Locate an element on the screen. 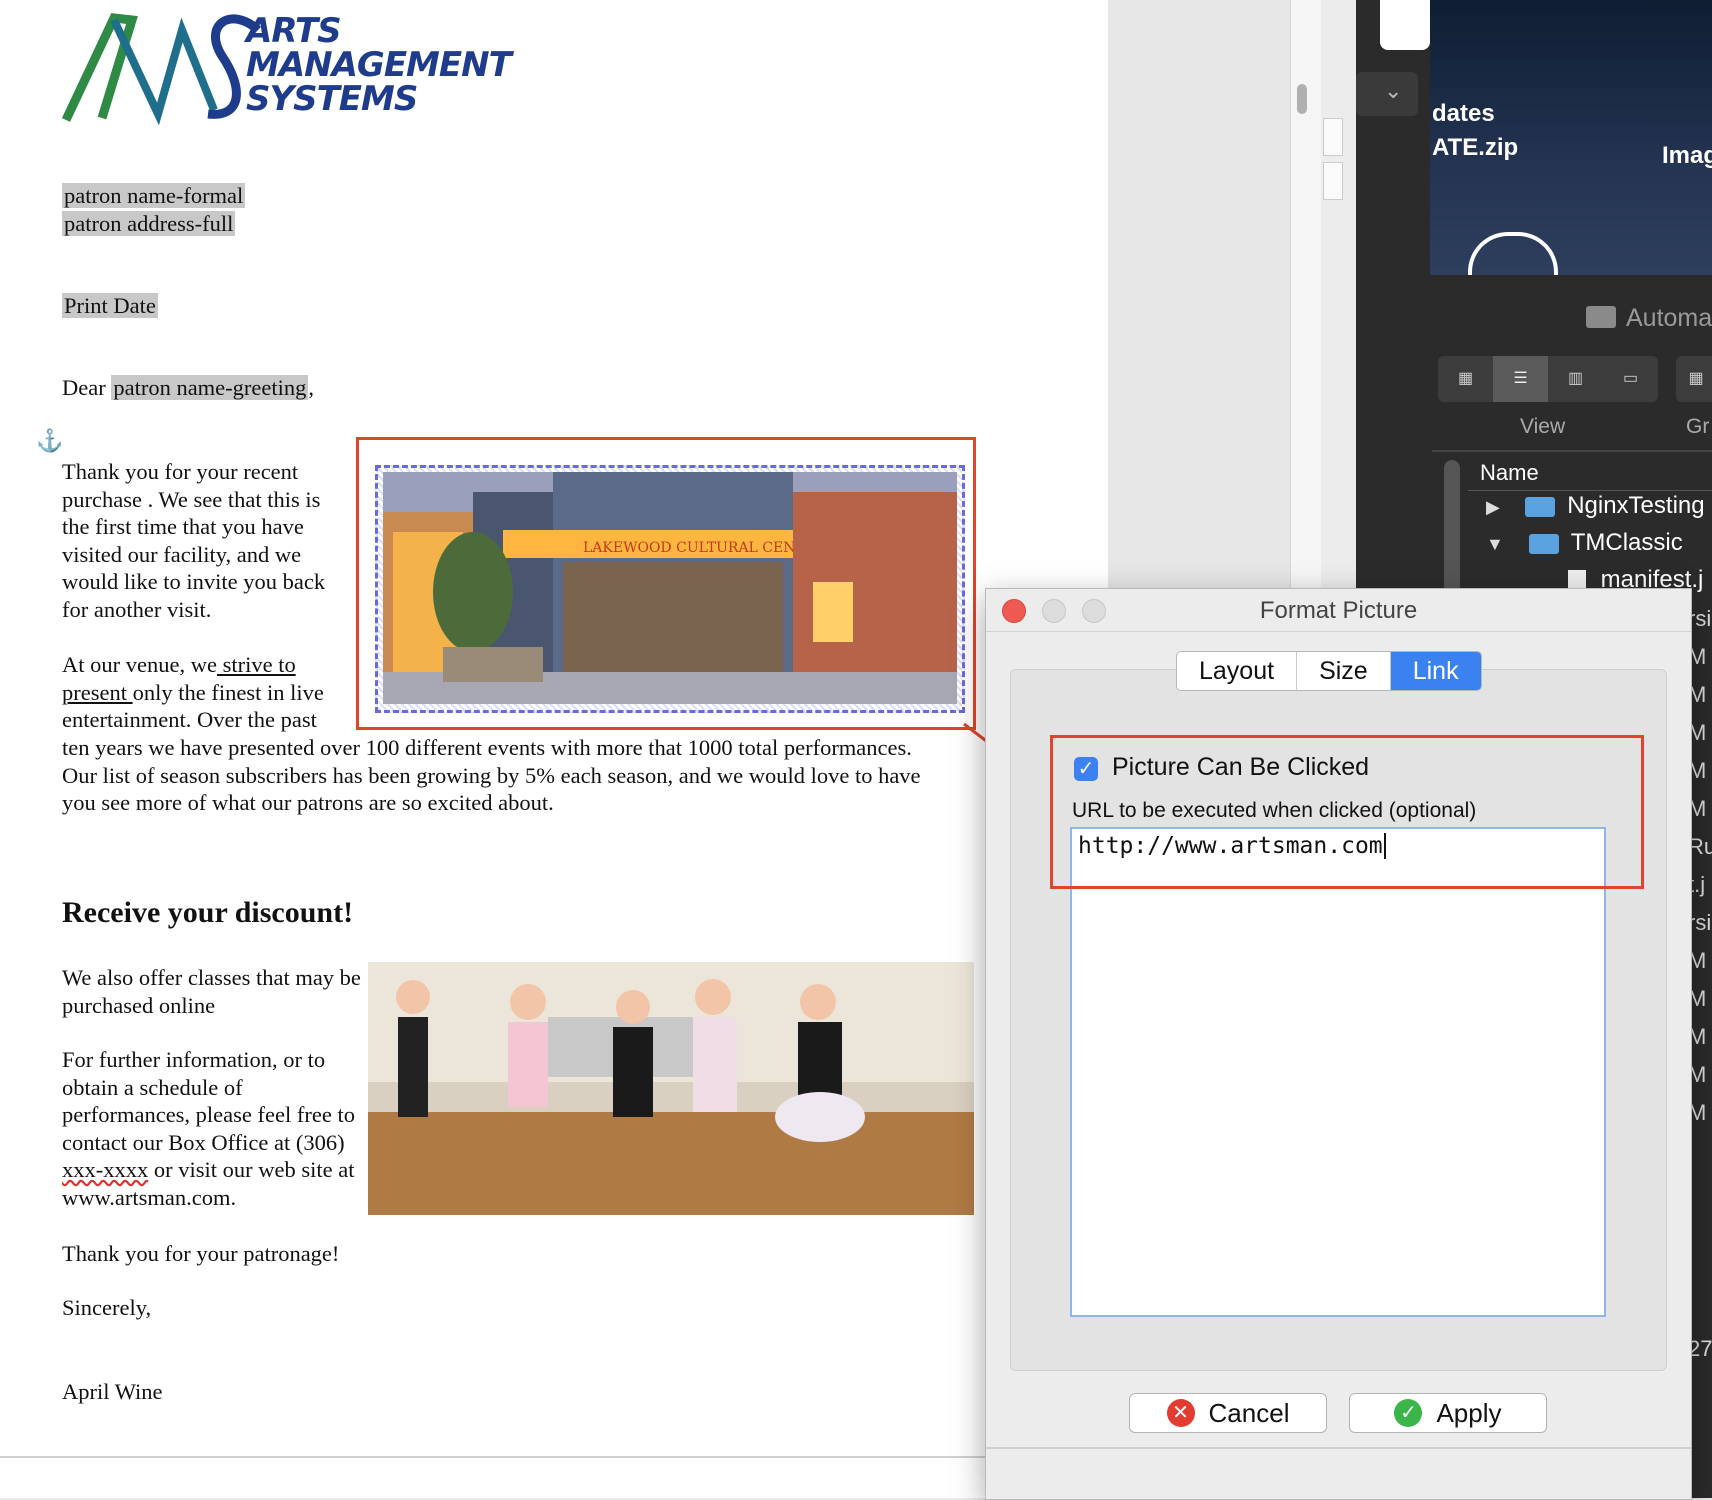 The image size is (1712, 1500). greeting-line: Dear patron name-greeting, is located at coordinates (188, 388).